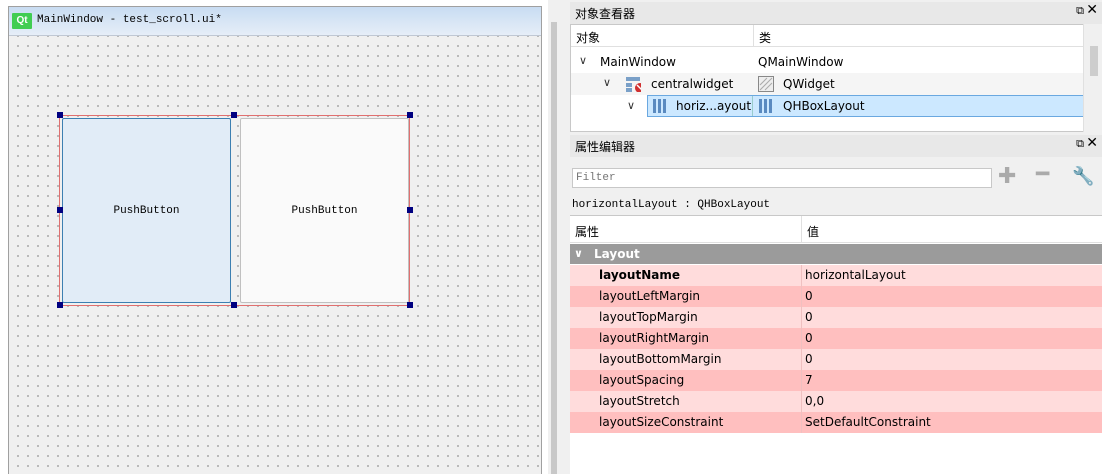 This screenshot has width=1102, height=474. I want to click on widget-forbidden-icon, so click(633, 84).